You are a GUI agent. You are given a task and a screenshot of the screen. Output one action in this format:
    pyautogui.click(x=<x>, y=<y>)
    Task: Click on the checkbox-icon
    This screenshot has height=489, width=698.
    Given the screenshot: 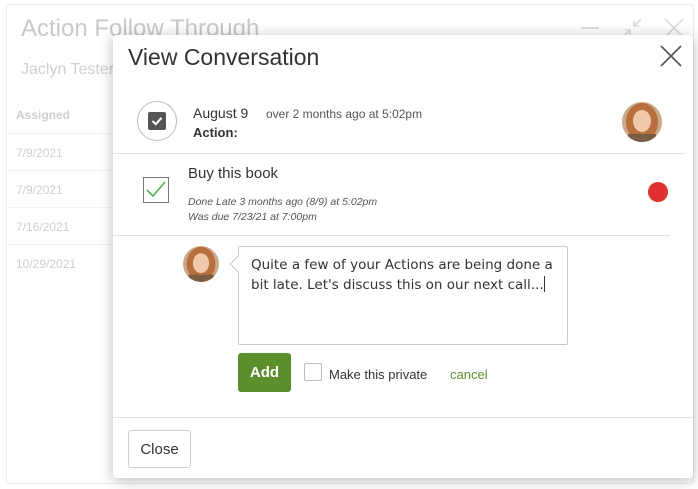 What is the action you would take?
    pyautogui.click(x=157, y=121)
    